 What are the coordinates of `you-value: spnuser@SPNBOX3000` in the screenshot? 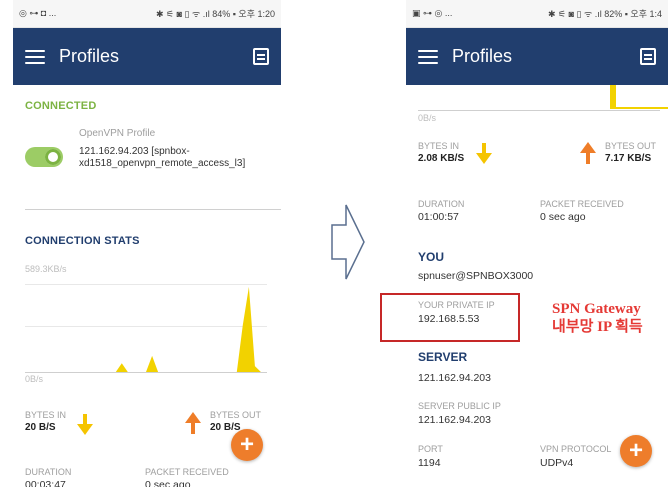 It's located at (476, 276).